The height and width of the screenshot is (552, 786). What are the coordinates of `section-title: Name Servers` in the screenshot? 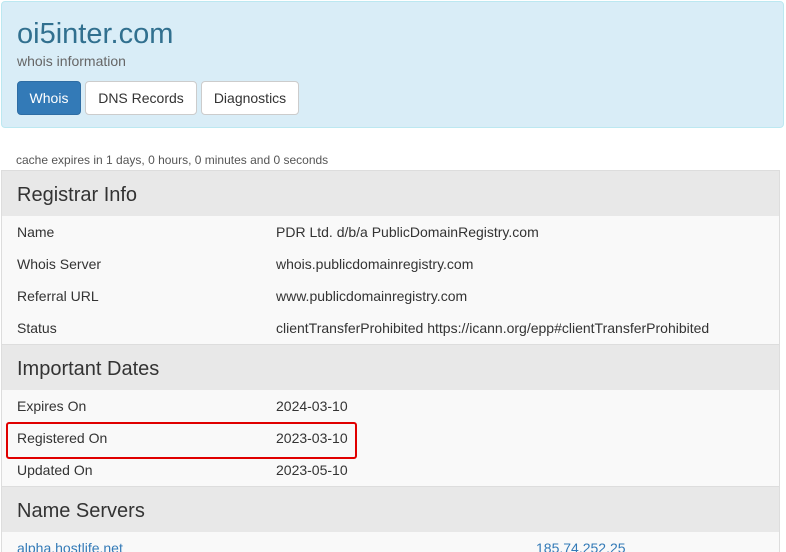 It's located at (81, 511).